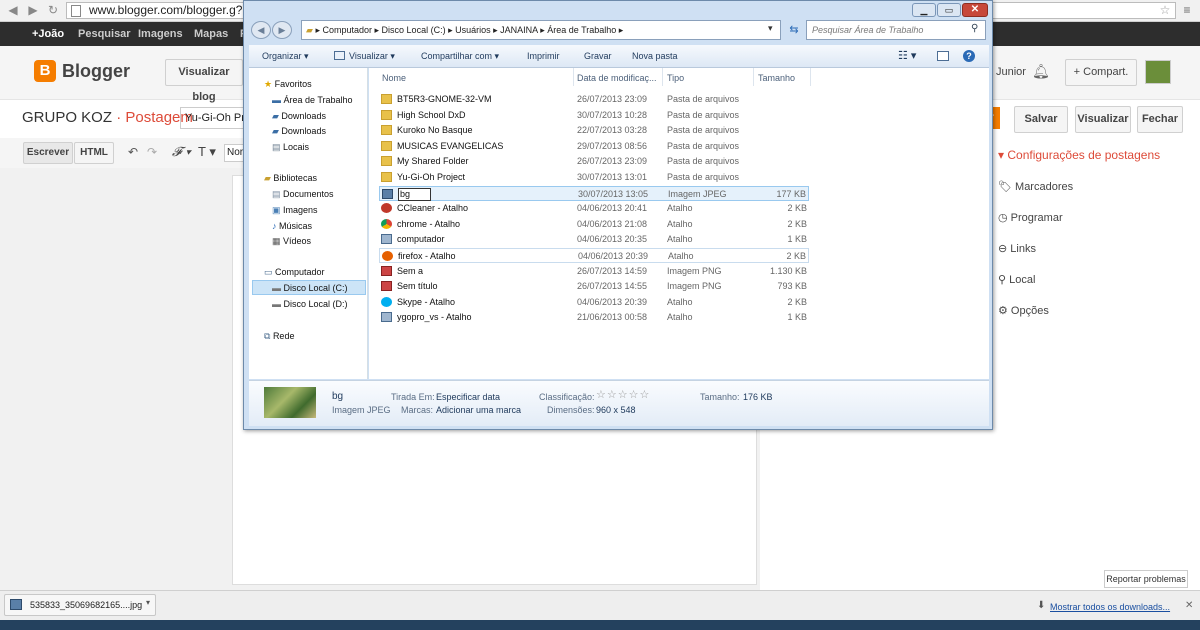 This screenshot has height=630, width=1200. I want to click on compose-tab: Escrever, so click(48, 153).